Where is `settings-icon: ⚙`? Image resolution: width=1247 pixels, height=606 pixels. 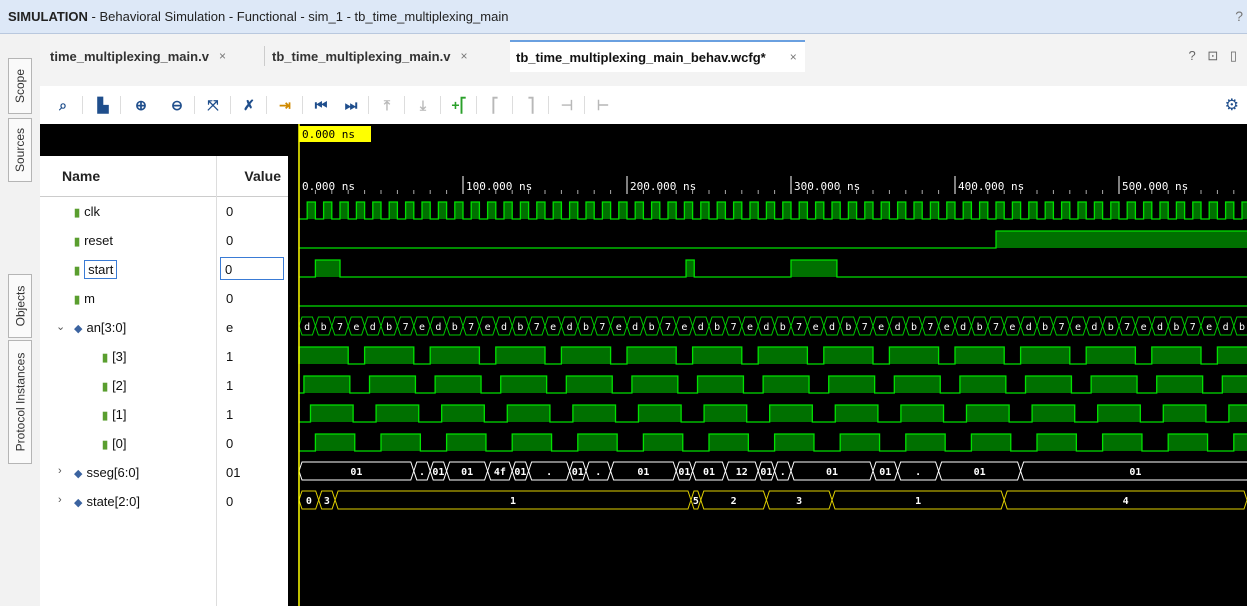
settings-icon: ⚙ is located at coordinates (1232, 105).